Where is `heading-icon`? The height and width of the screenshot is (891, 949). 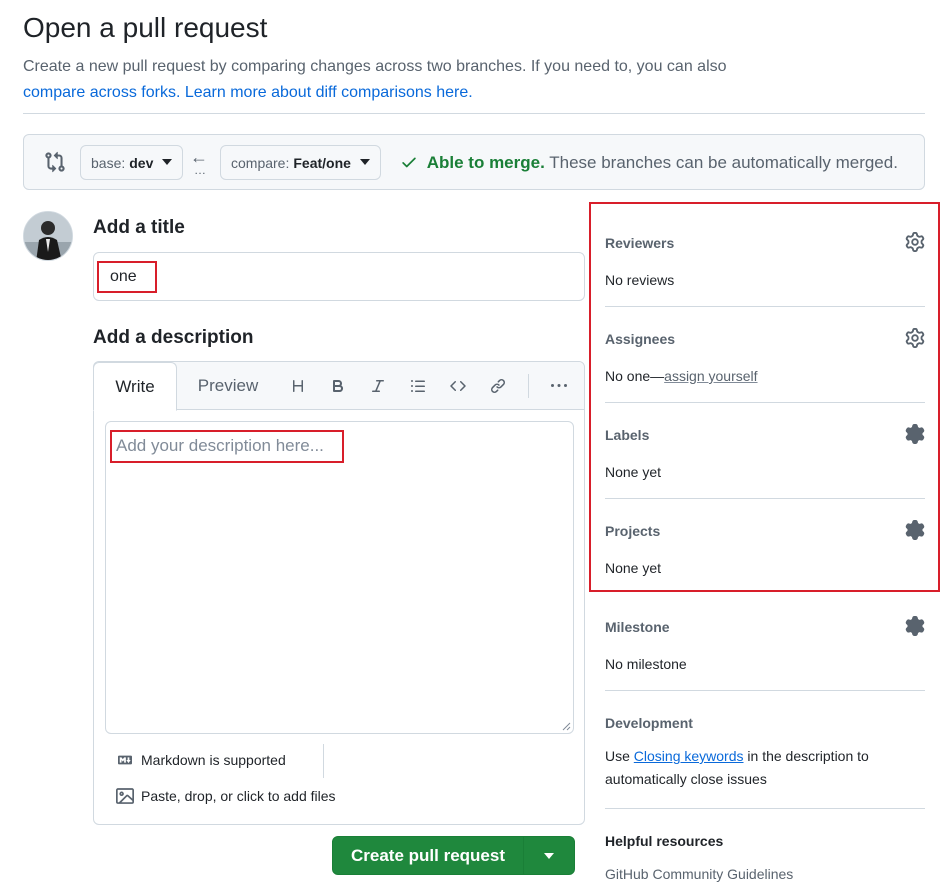
heading-icon is located at coordinates (298, 386).